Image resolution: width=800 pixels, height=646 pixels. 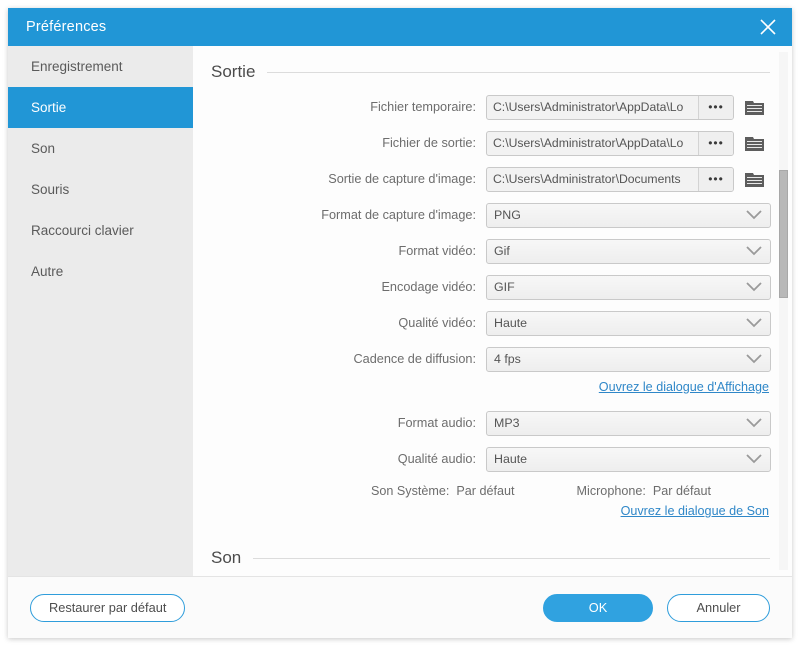 I want to click on sidebar-item-son: Son, so click(x=100, y=148).